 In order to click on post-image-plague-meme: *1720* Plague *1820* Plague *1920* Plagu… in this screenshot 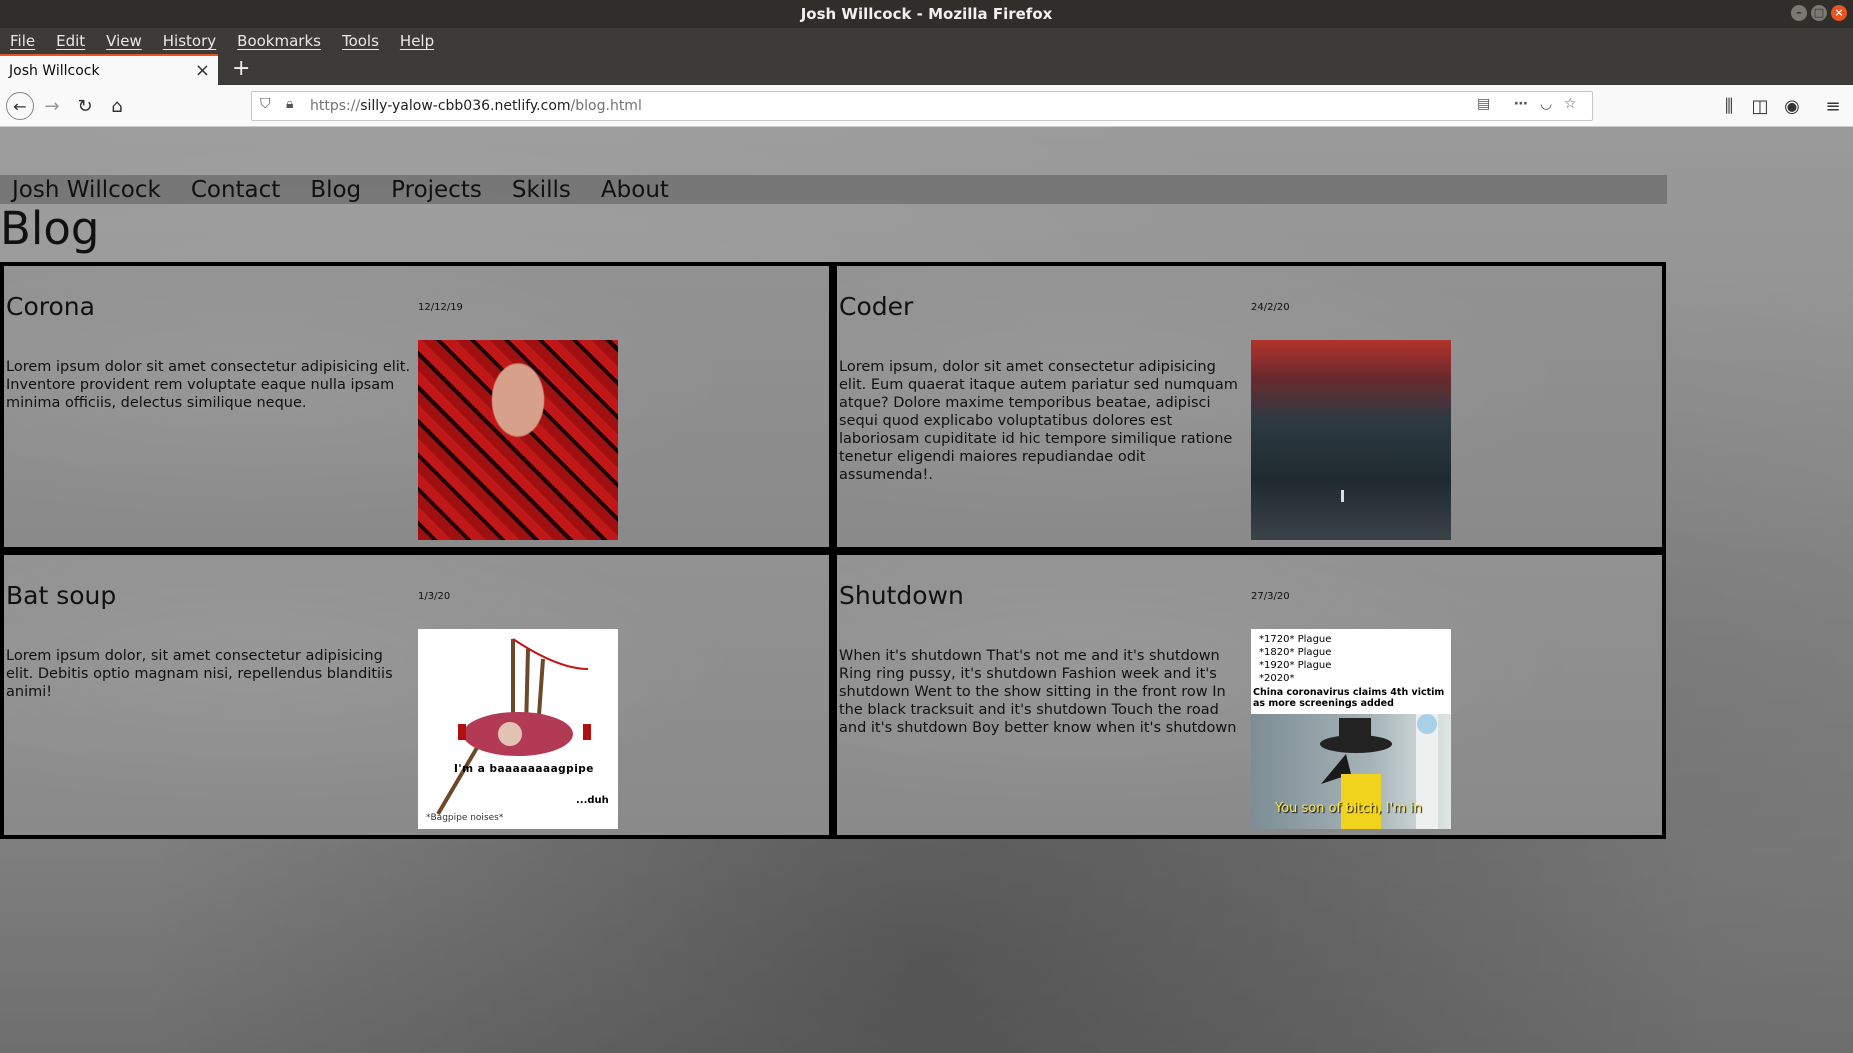, I will do `click(1351, 728)`.